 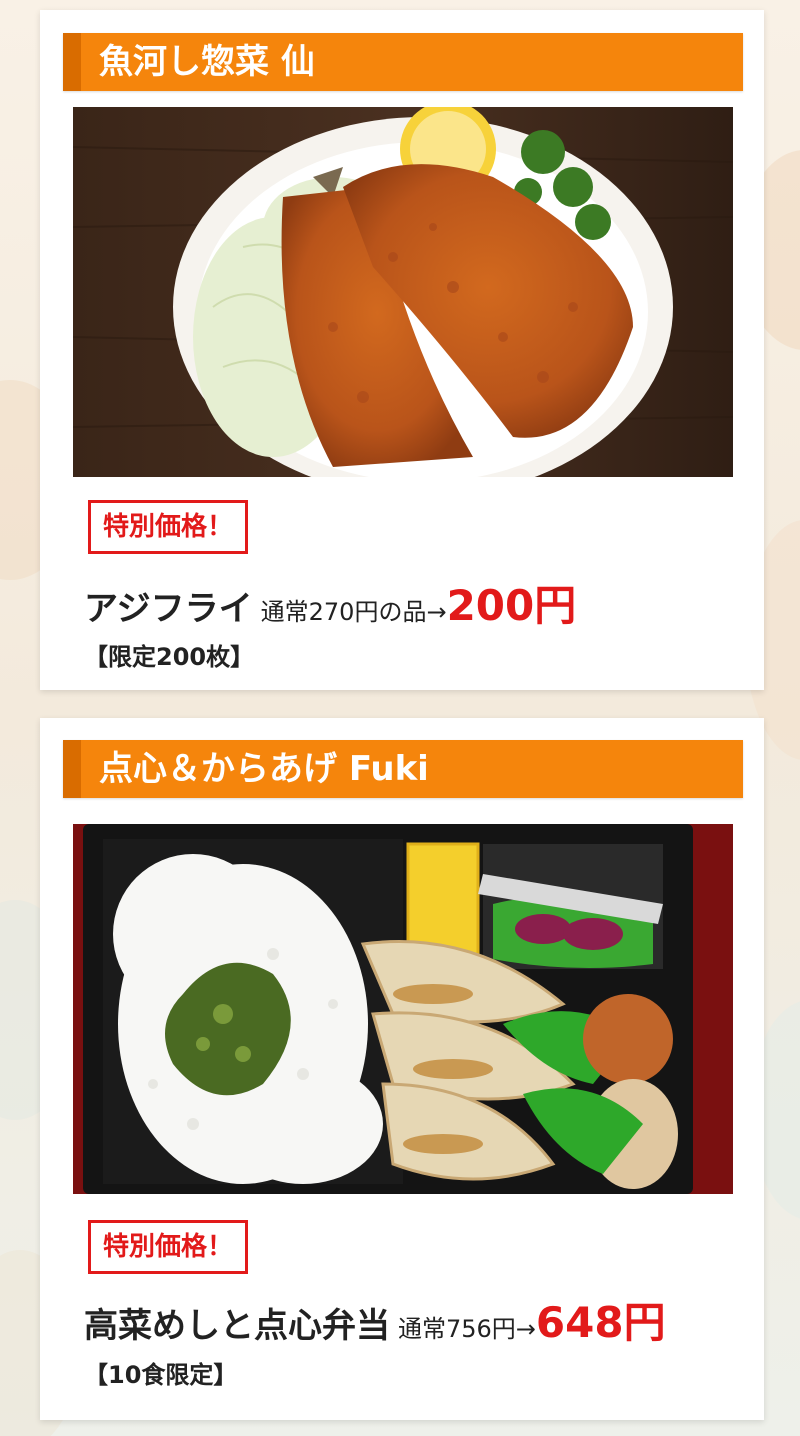 What do you see at coordinates (169, 657) in the screenshot?
I see `quantity-limit: 【限定200枚】` at bounding box center [169, 657].